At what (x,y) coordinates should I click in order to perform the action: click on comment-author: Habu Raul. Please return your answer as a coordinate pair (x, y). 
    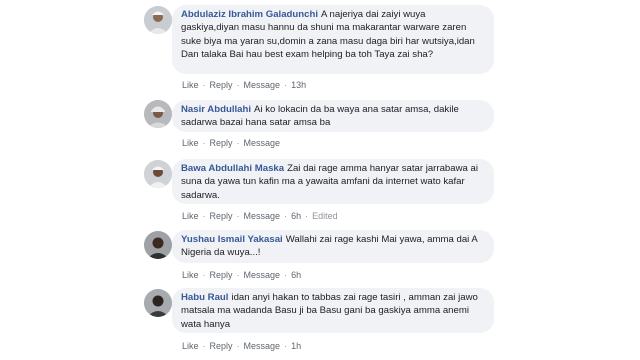
    Looking at the image, I should click on (204, 297).